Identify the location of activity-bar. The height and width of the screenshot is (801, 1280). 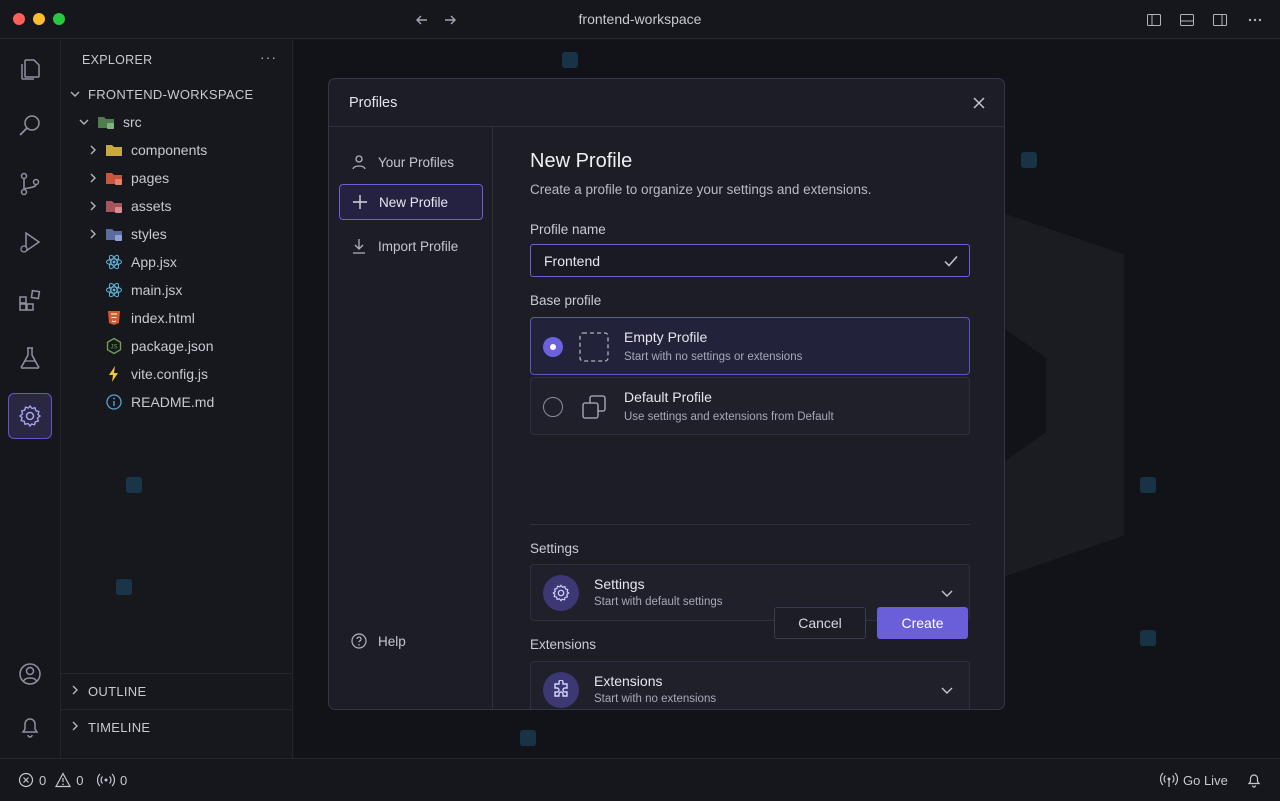
(30, 399).